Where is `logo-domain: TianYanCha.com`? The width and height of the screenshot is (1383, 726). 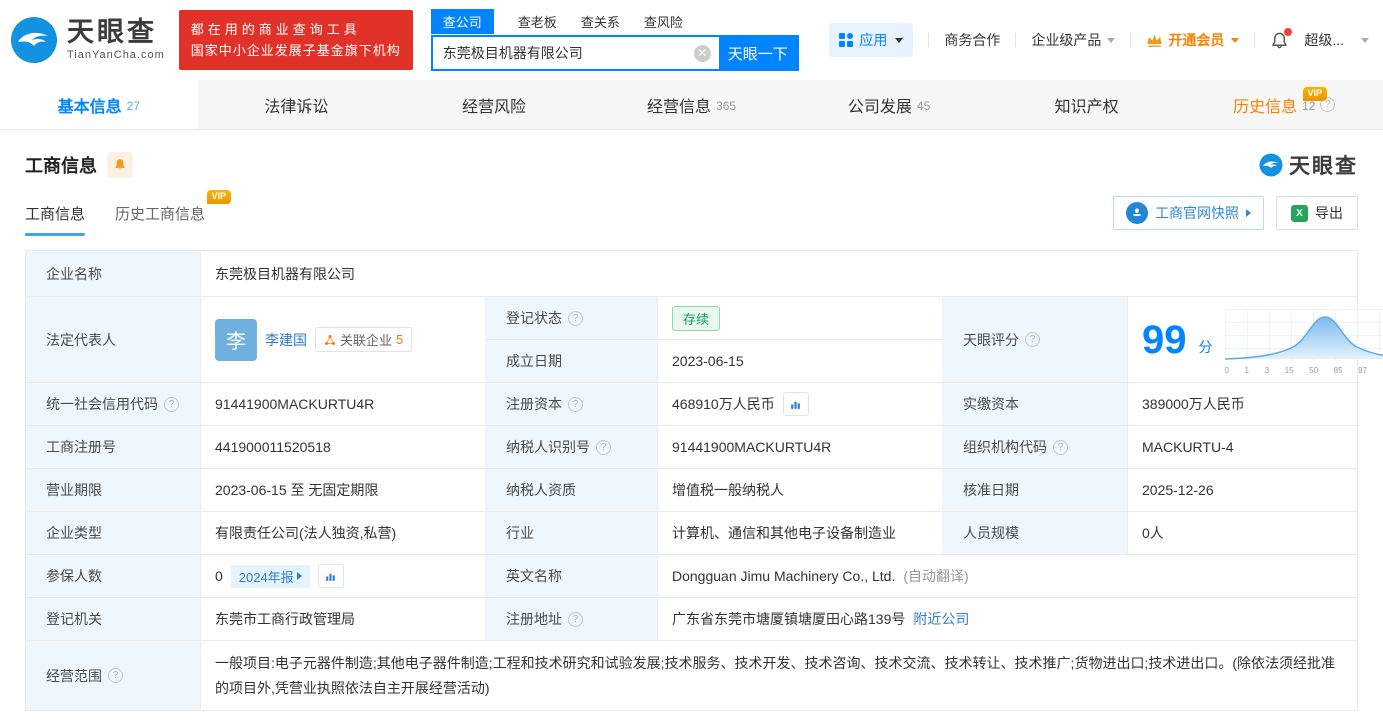
logo-domain: TianYanCha.com is located at coordinates (116, 55).